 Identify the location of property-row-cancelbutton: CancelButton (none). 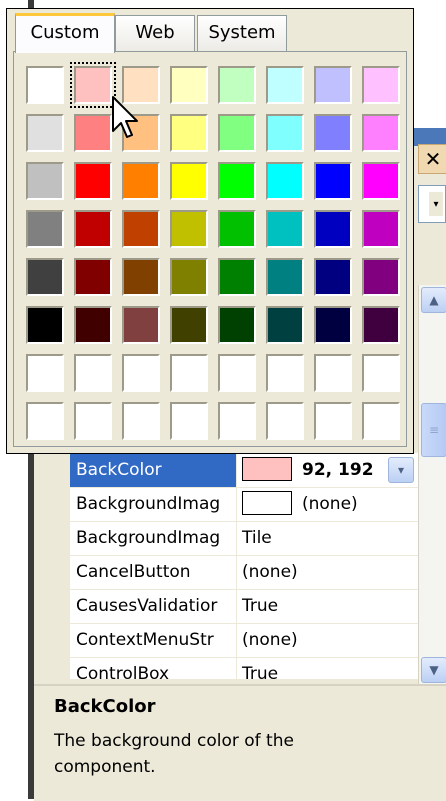
(226, 572).